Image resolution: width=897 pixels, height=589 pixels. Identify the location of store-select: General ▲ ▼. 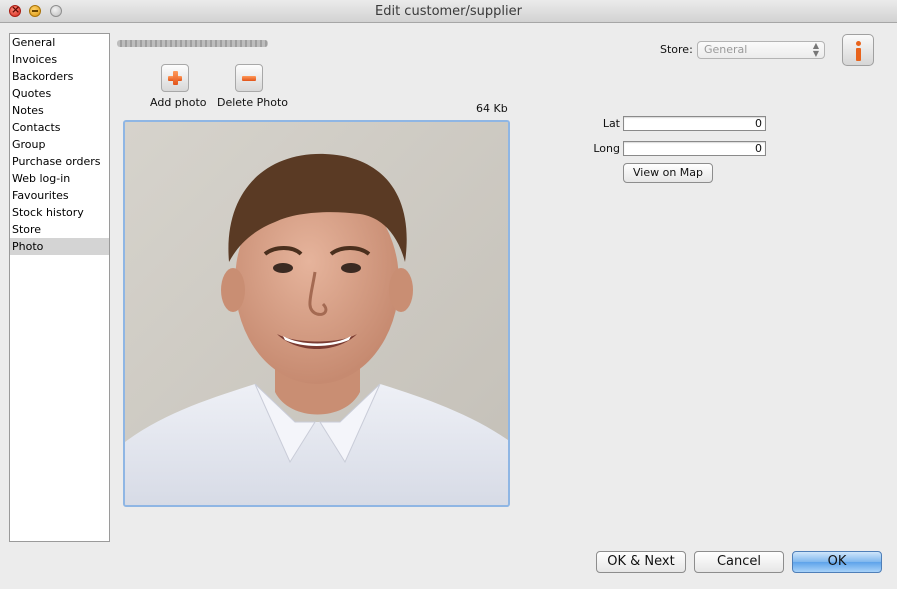
(761, 50).